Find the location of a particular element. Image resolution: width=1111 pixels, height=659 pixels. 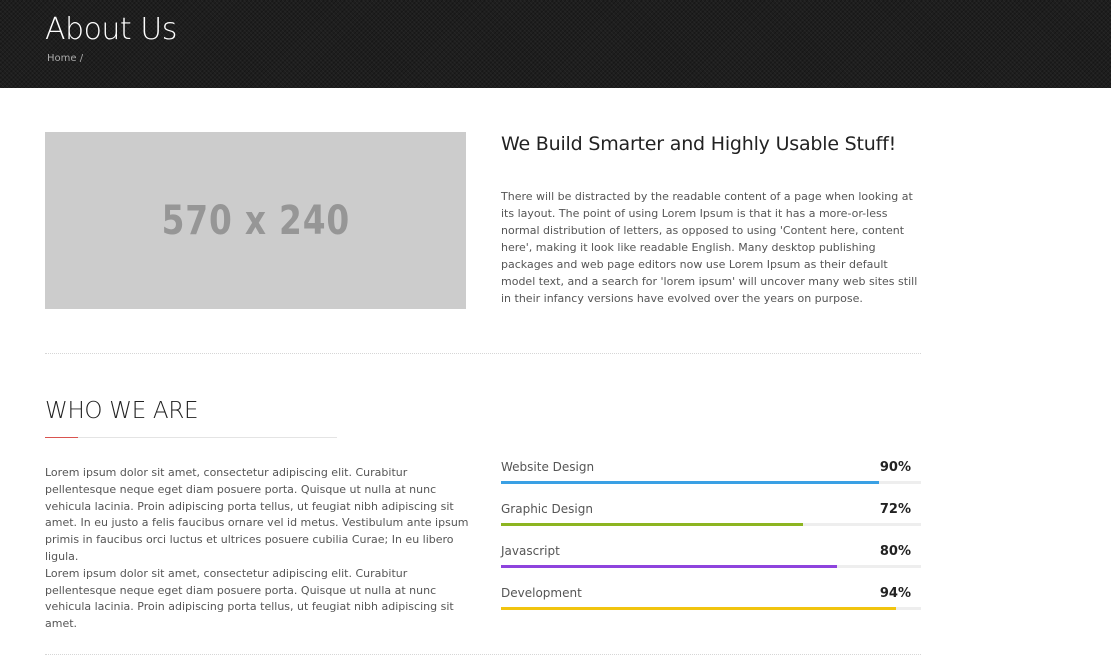

skill-item: Development 94% is located at coordinates (711, 604).